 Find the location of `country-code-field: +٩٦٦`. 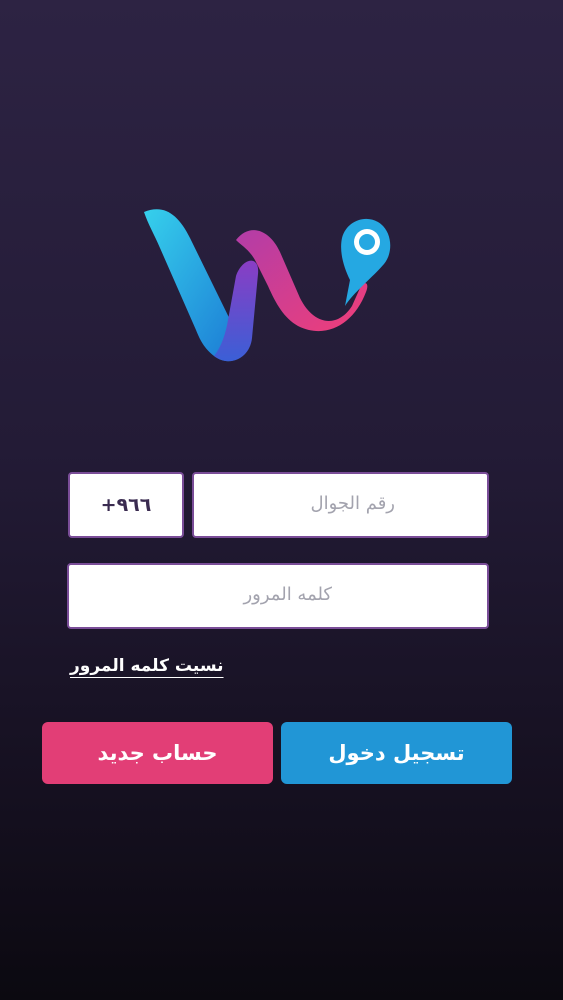

country-code-field: +٩٦٦ is located at coordinates (126, 505).